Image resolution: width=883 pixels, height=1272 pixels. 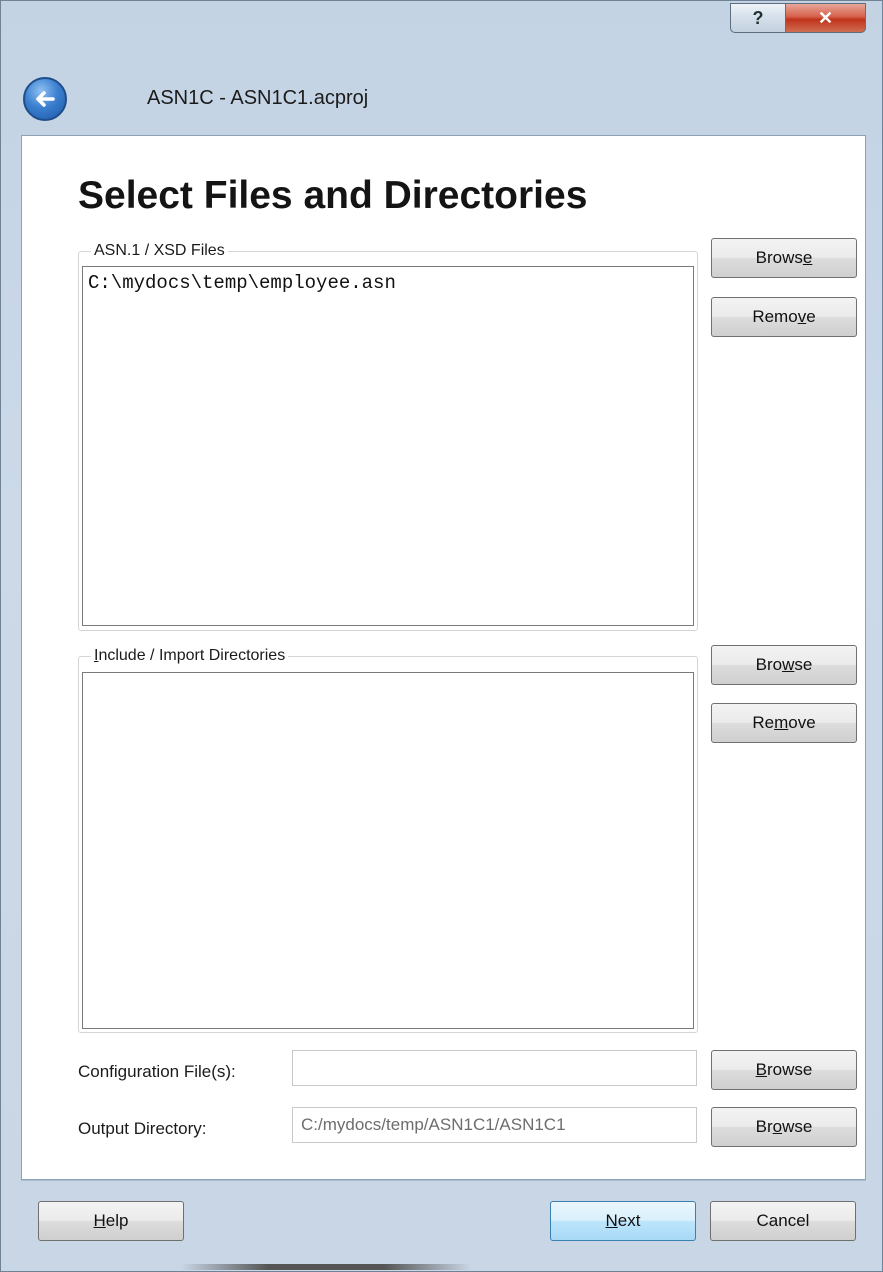 I want to click on window-title: ASN1C - ASN1C1.acproj, so click(x=258, y=98).